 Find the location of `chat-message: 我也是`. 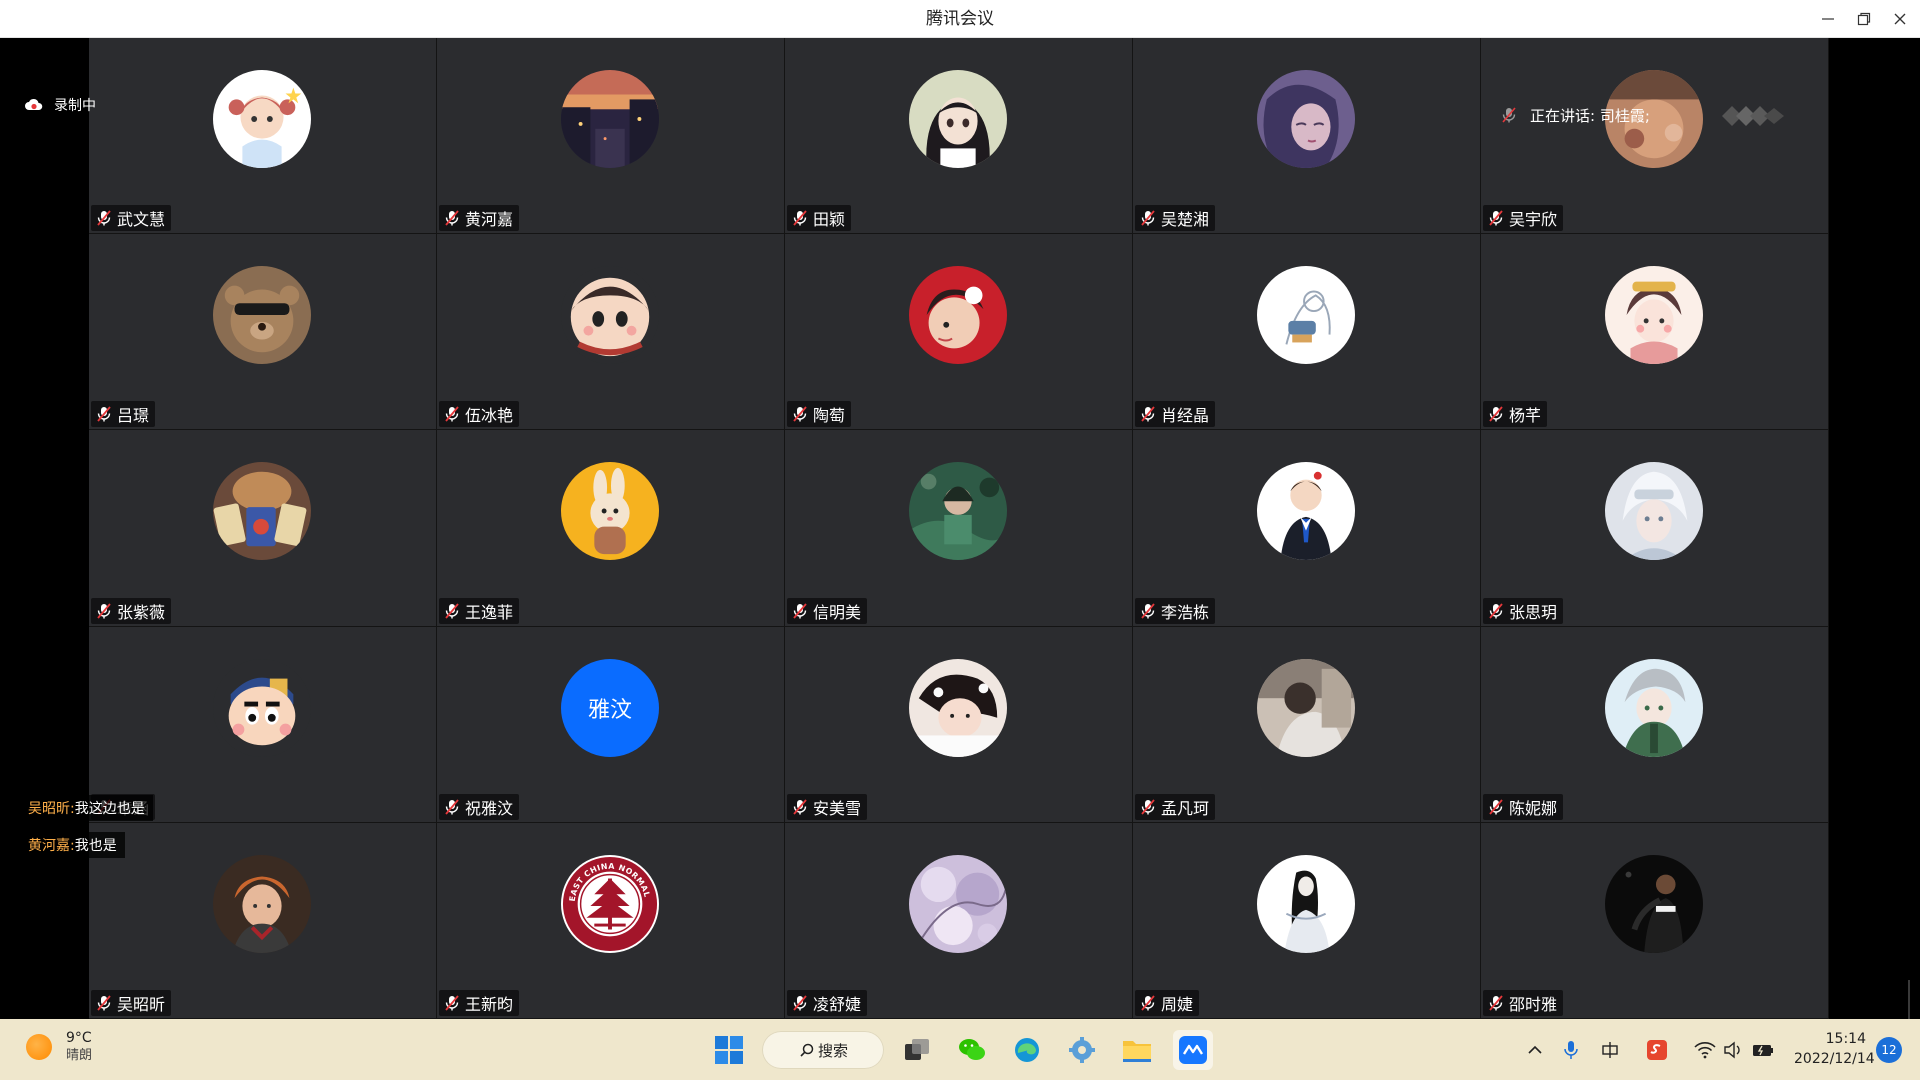

chat-message: 我也是 is located at coordinates (95, 846).